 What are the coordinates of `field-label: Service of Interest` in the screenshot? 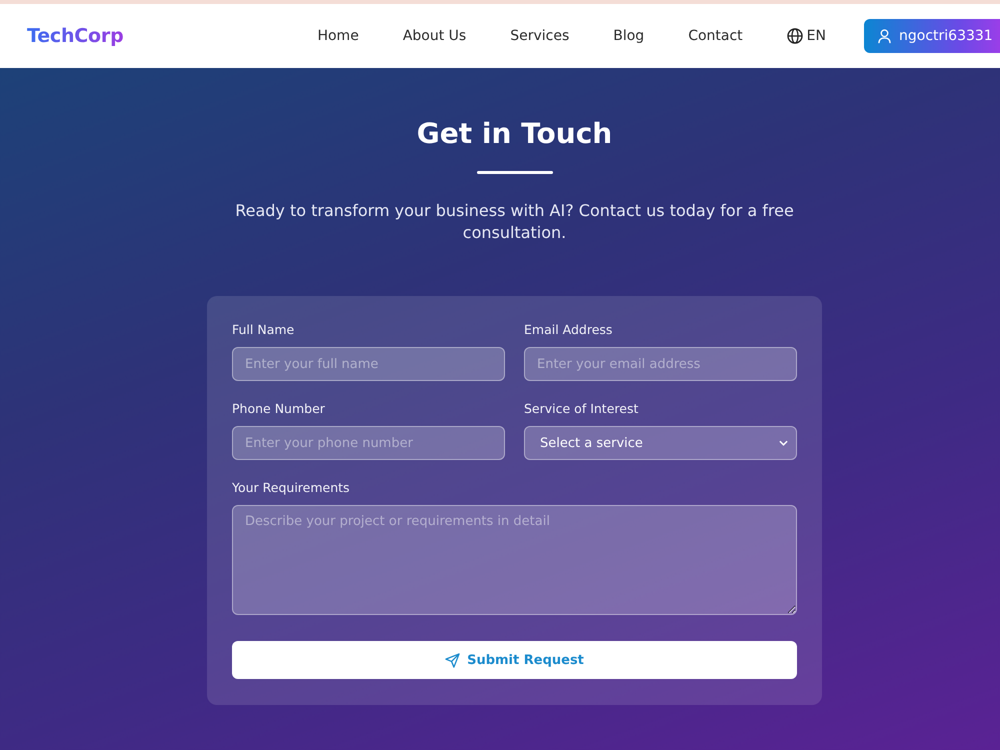 It's located at (581, 409).